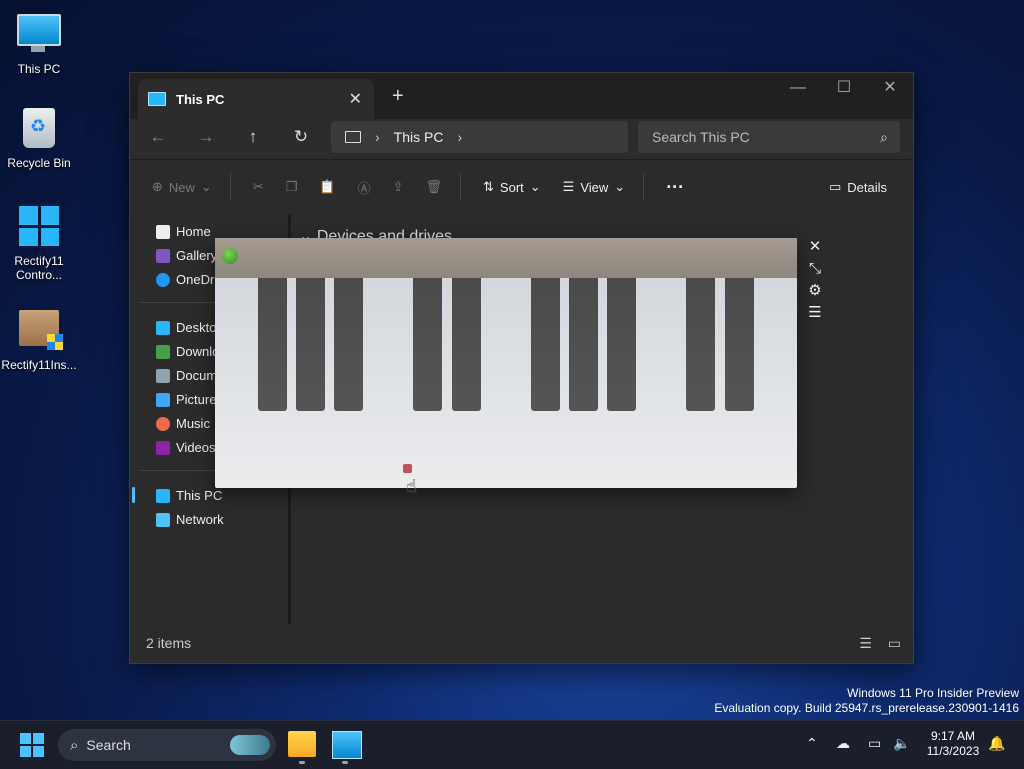 The image size is (1024, 769). I want to click on monitor-small-icon, so click(353, 137).